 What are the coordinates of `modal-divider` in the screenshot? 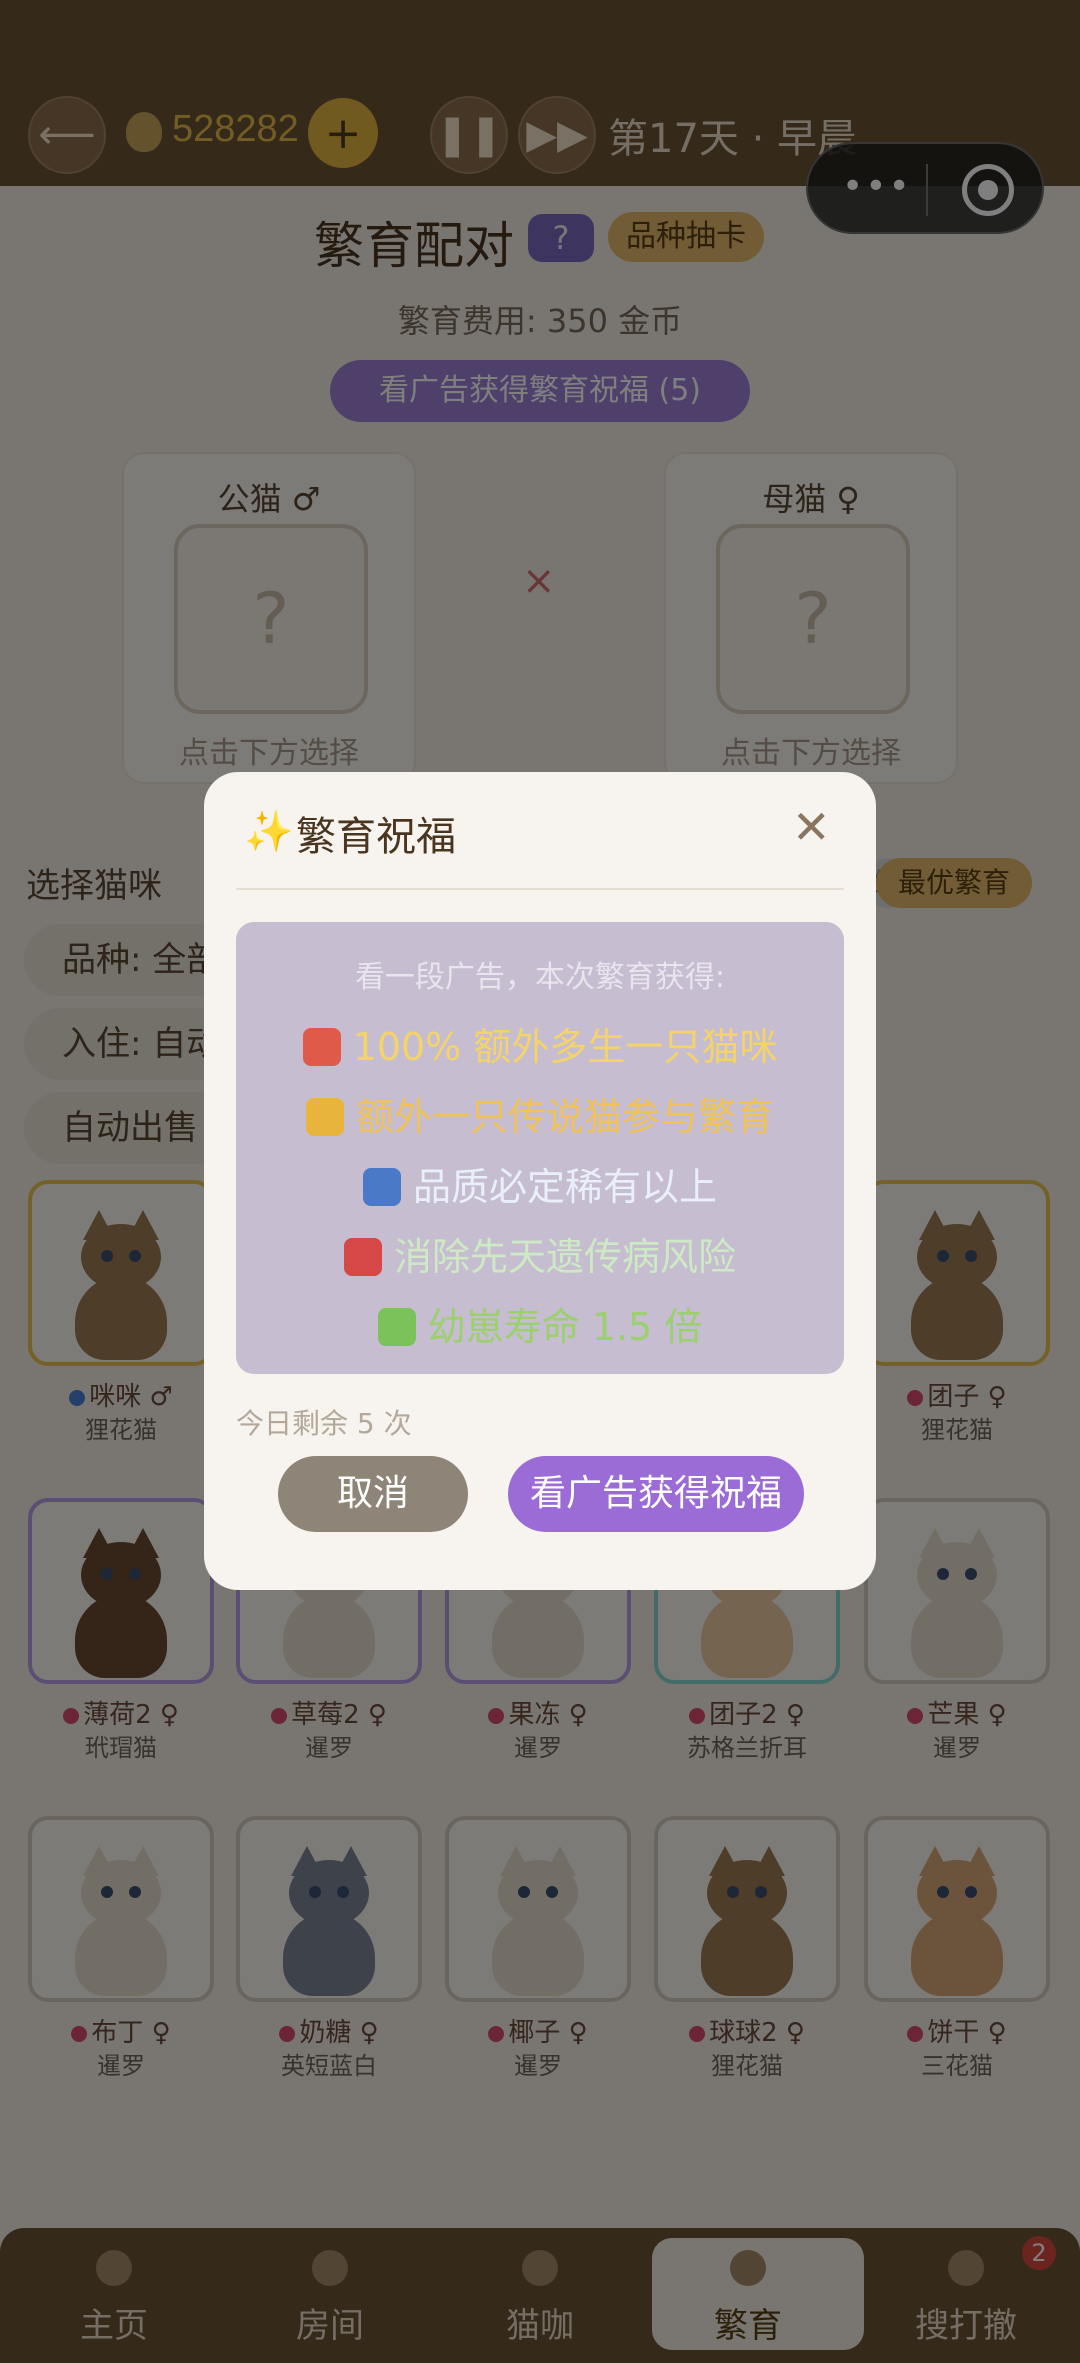 It's located at (540, 889).